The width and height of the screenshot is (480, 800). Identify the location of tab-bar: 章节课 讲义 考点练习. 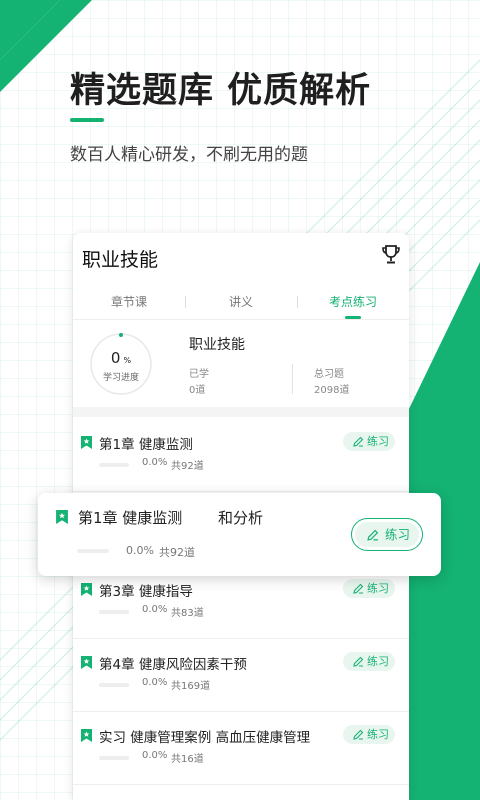
(241, 305).